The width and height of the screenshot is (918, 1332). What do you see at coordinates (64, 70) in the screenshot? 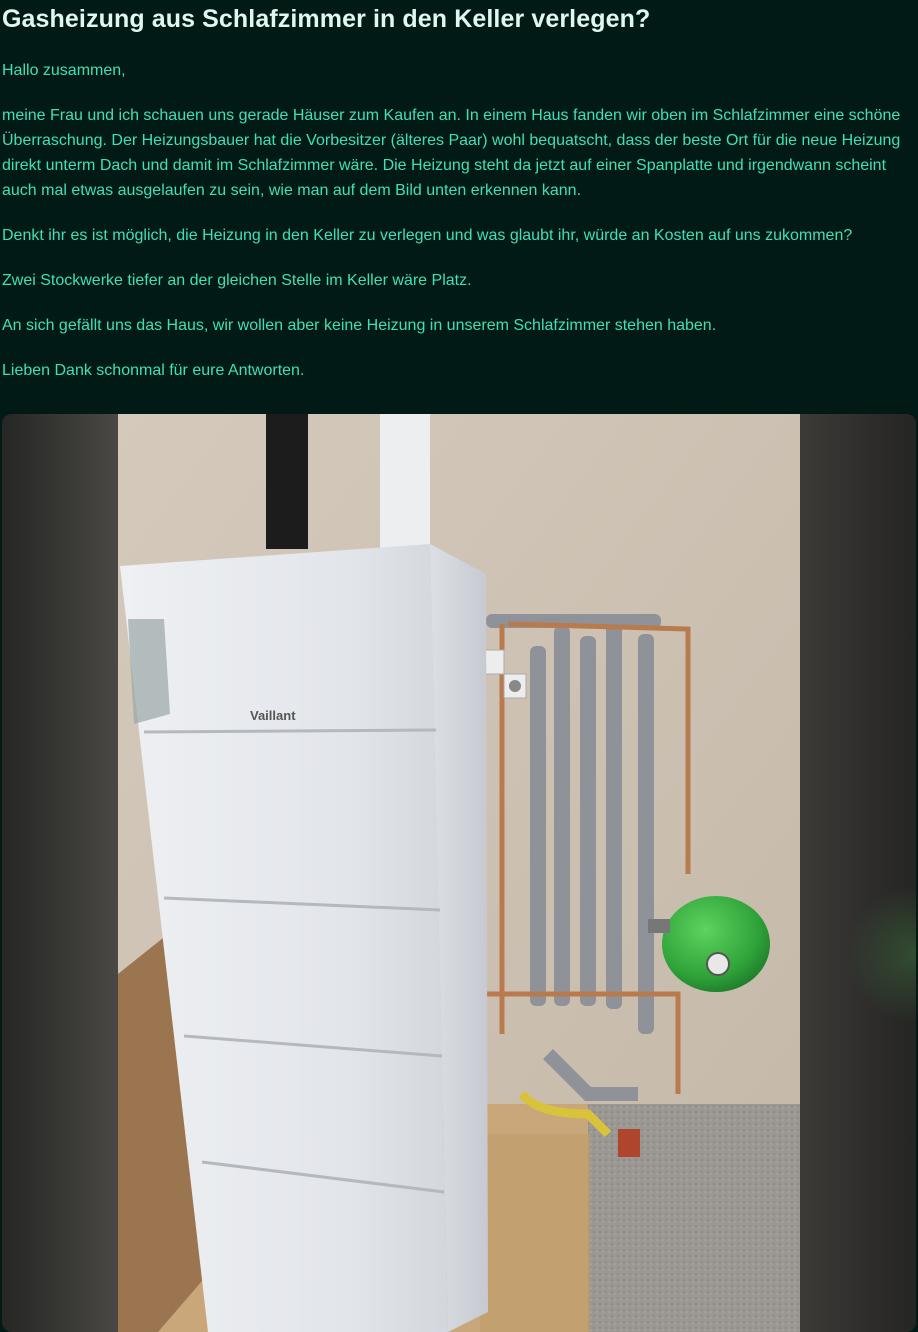
I see `post-paragraph-greeting: Hallo zusammen,` at bounding box center [64, 70].